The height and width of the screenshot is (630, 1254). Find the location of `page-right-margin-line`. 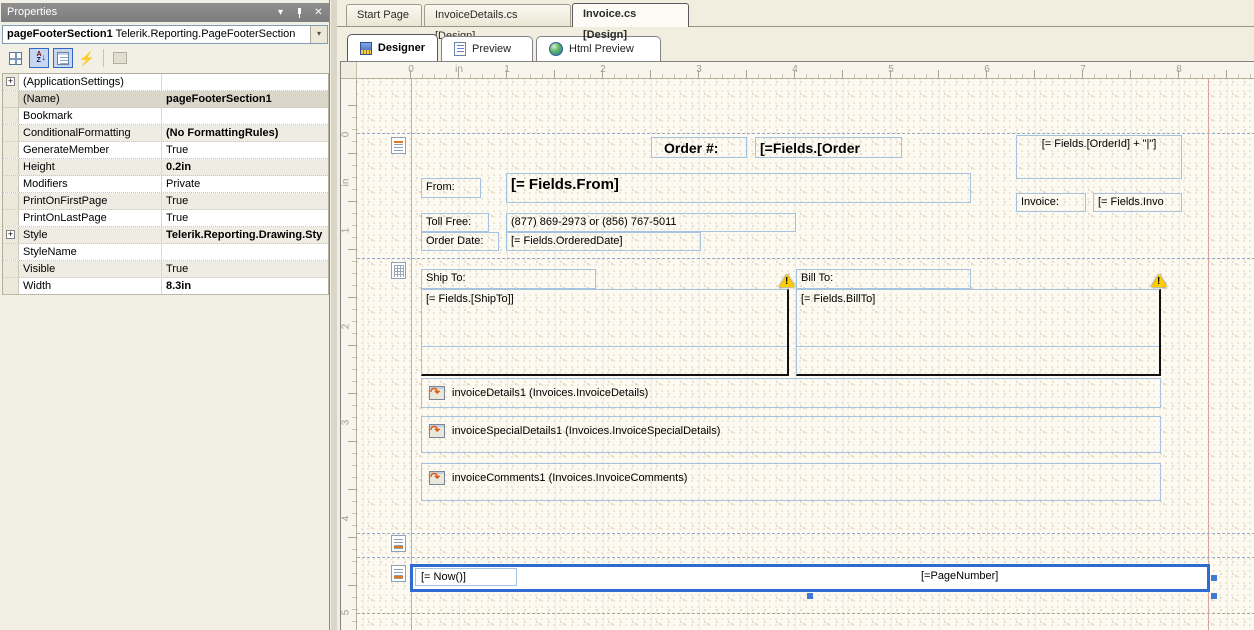

page-right-margin-line is located at coordinates (1208, 354).